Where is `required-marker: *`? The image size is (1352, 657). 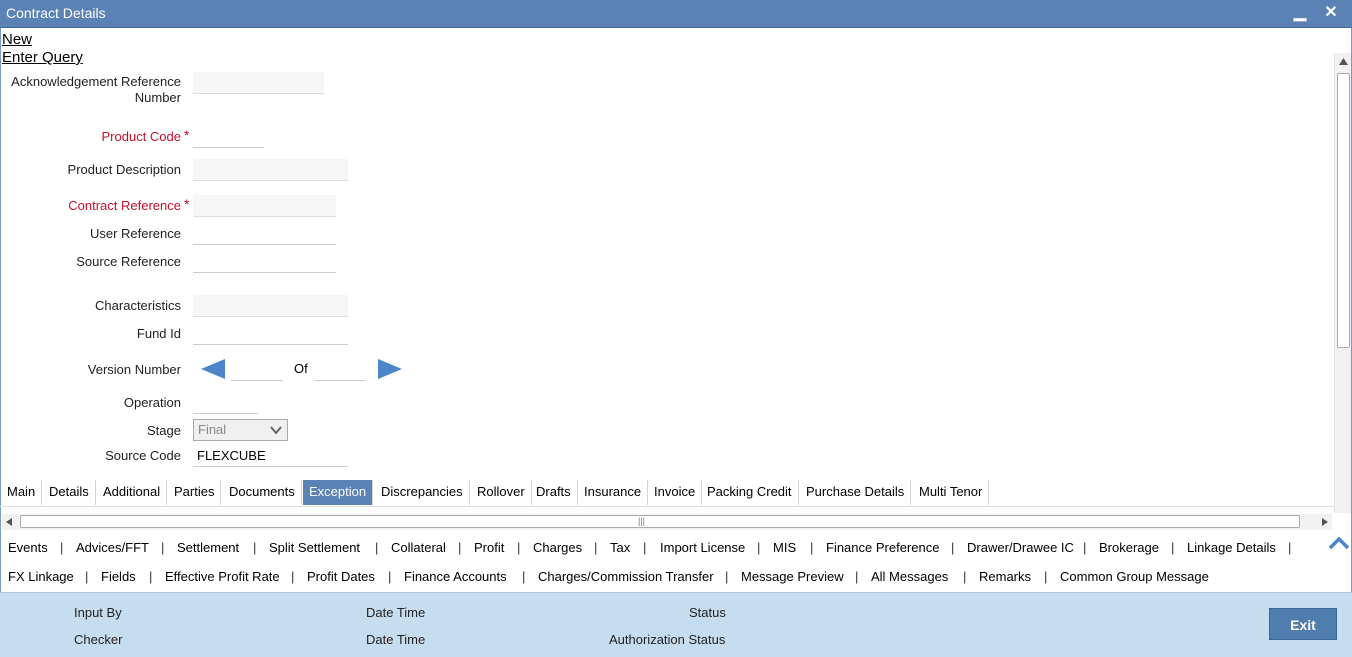 required-marker: * is located at coordinates (187, 135).